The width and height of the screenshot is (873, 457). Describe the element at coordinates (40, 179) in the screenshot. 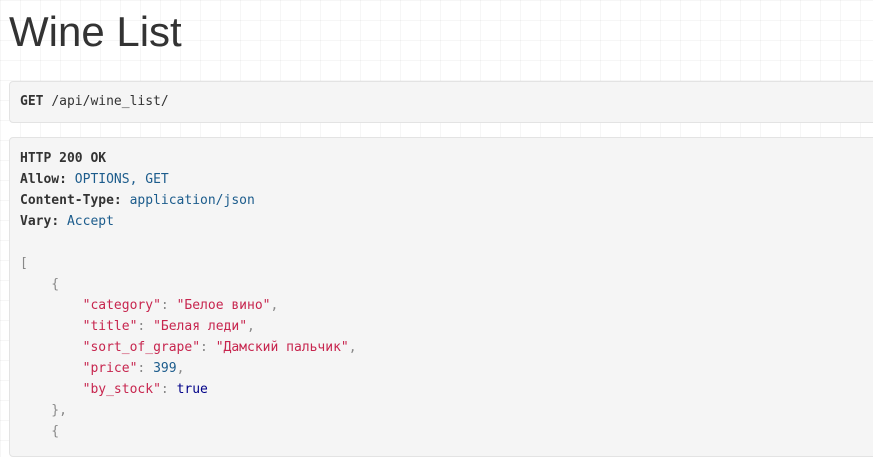

I see `header-name: Allow` at that location.